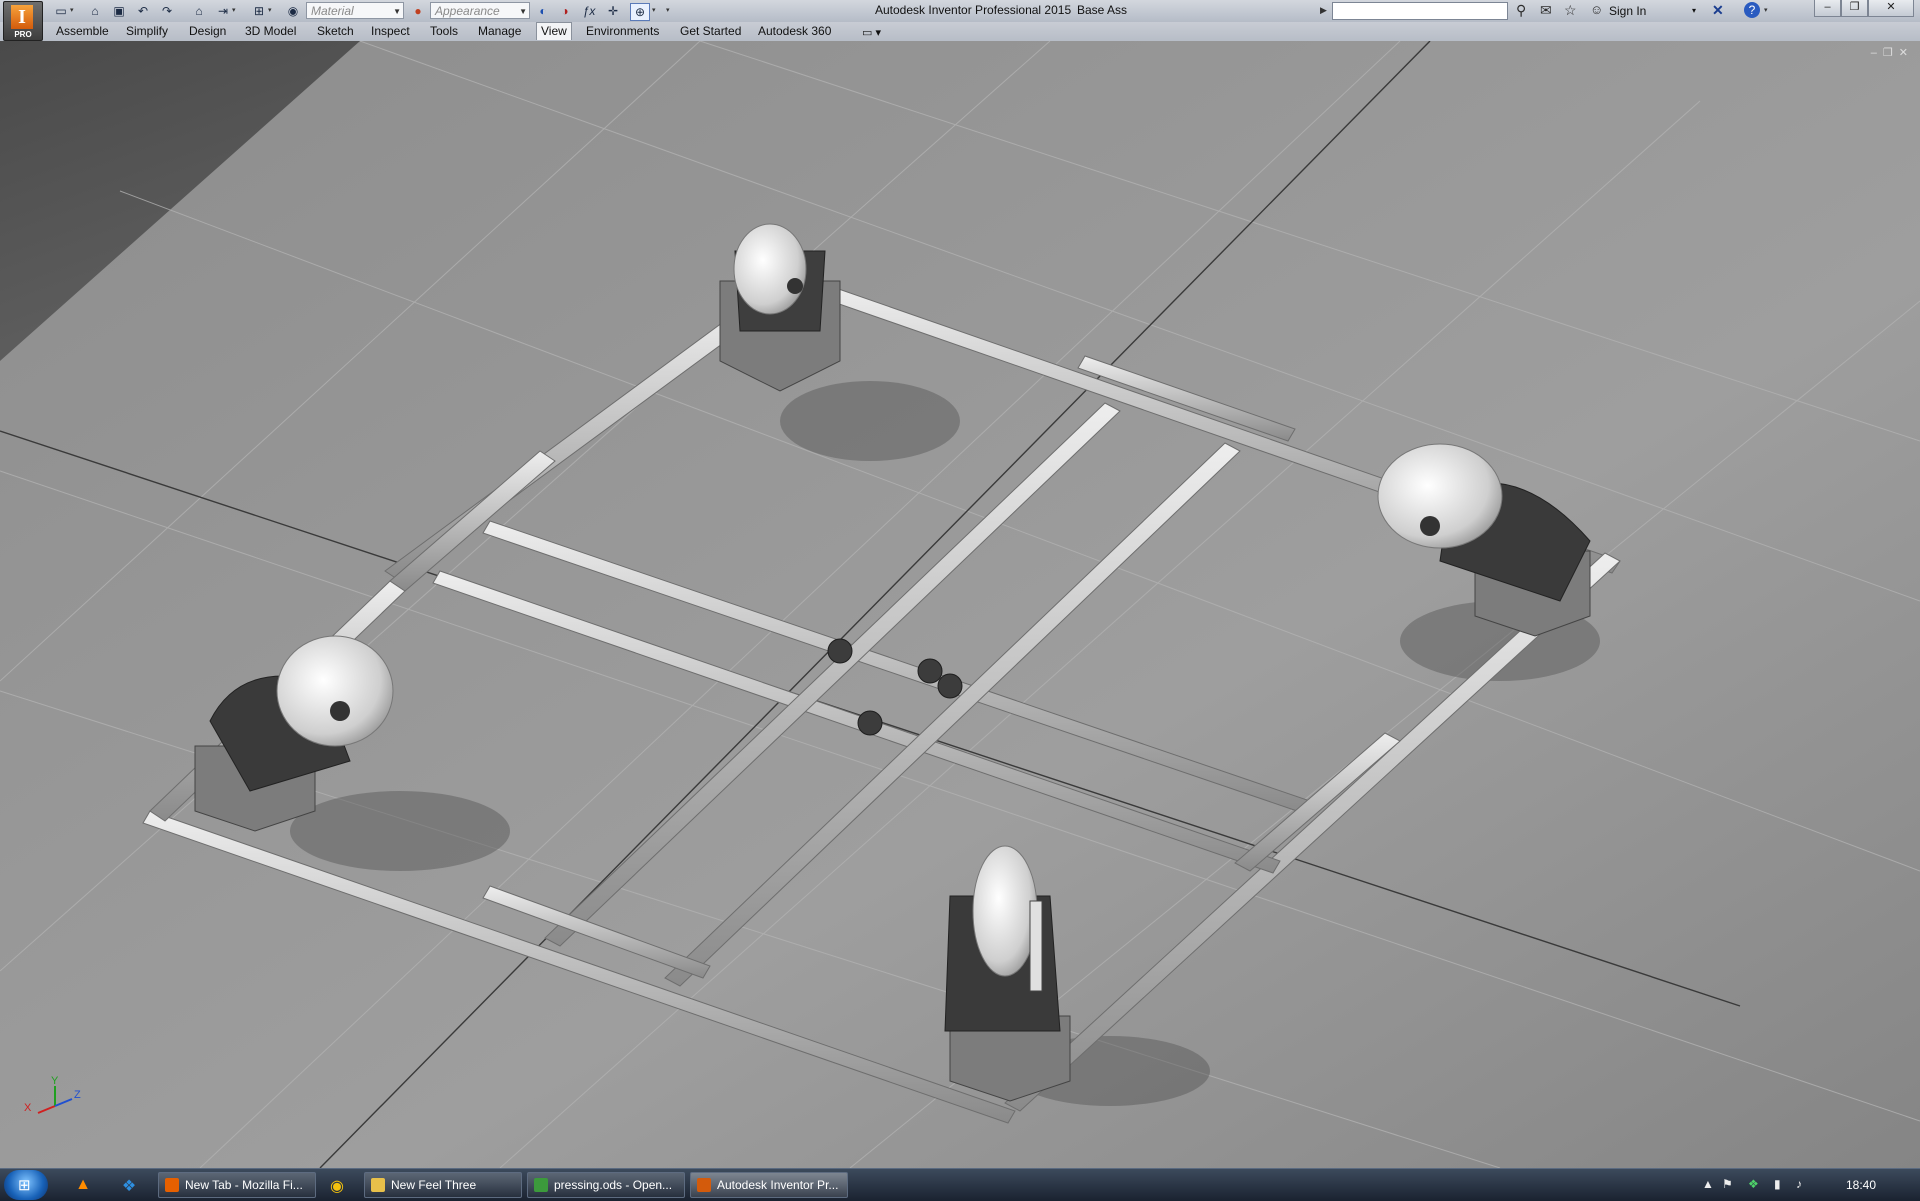 This screenshot has width=1920, height=1201. Describe the element at coordinates (1766, 10) in the screenshot. I see `help-dropdown-icon: ▾` at that location.